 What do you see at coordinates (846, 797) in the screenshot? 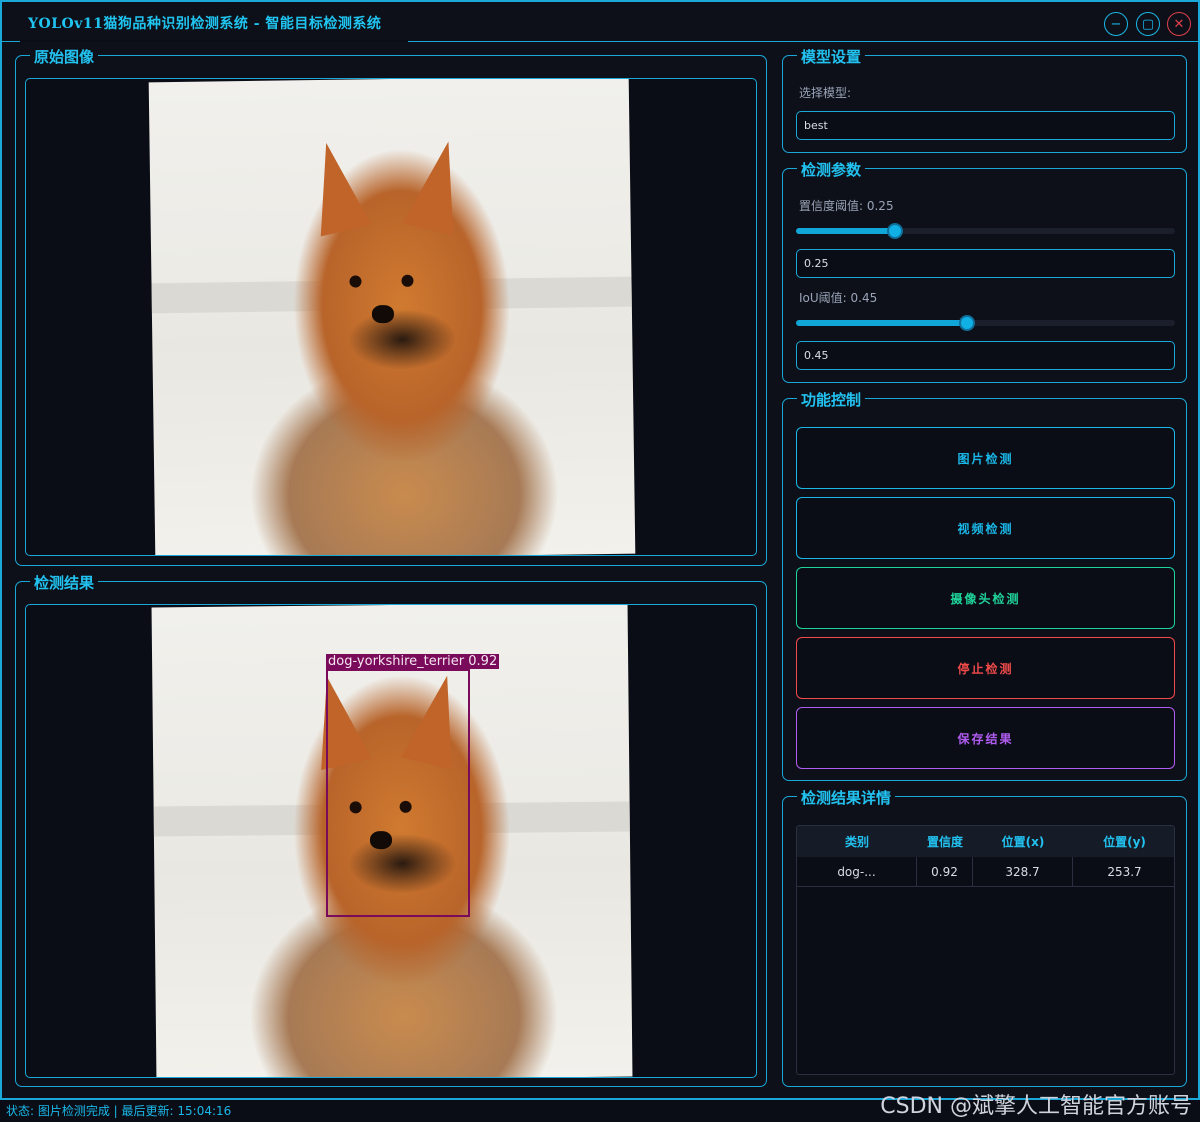
I see `results-detail-title: 检测结果详情` at bounding box center [846, 797].